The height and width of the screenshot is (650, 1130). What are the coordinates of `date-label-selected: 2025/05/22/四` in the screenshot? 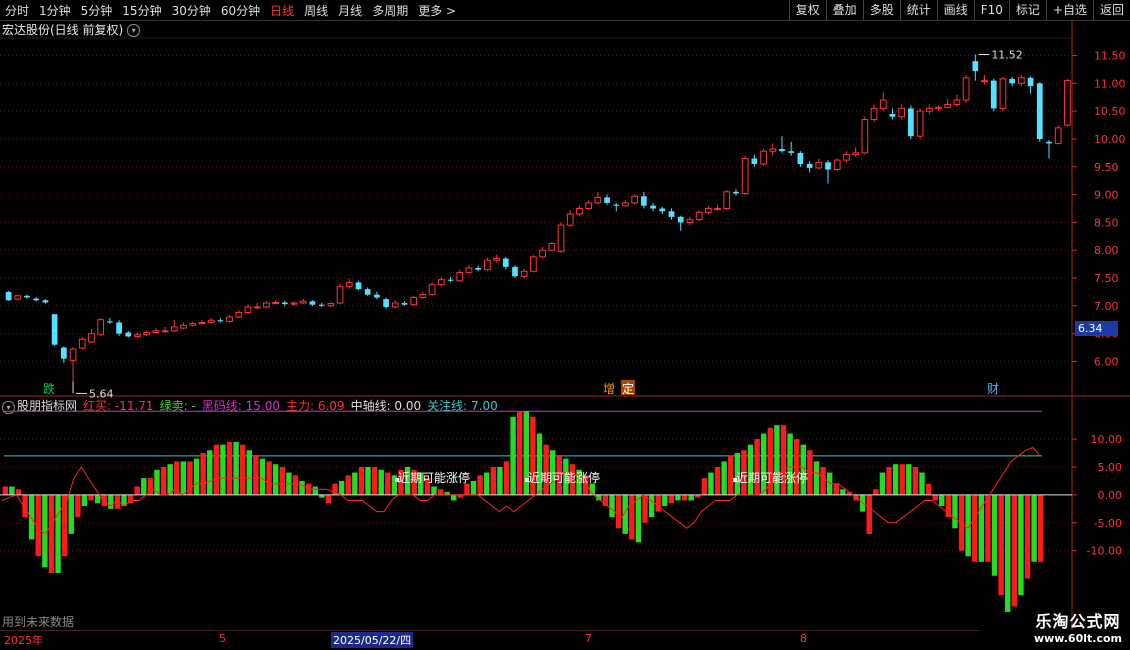 It's located at (372, 640).